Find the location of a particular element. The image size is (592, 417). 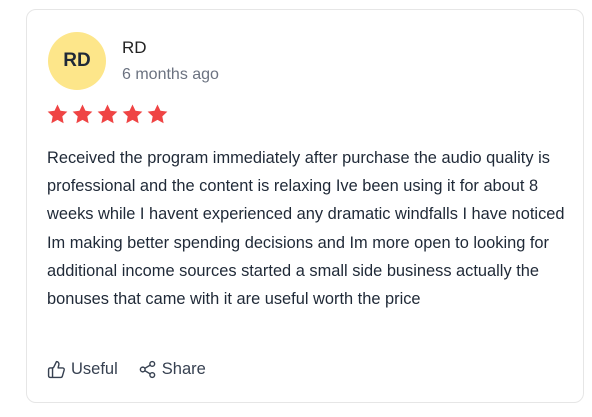

useful-label: Useful is located at coordinates (94, 369).